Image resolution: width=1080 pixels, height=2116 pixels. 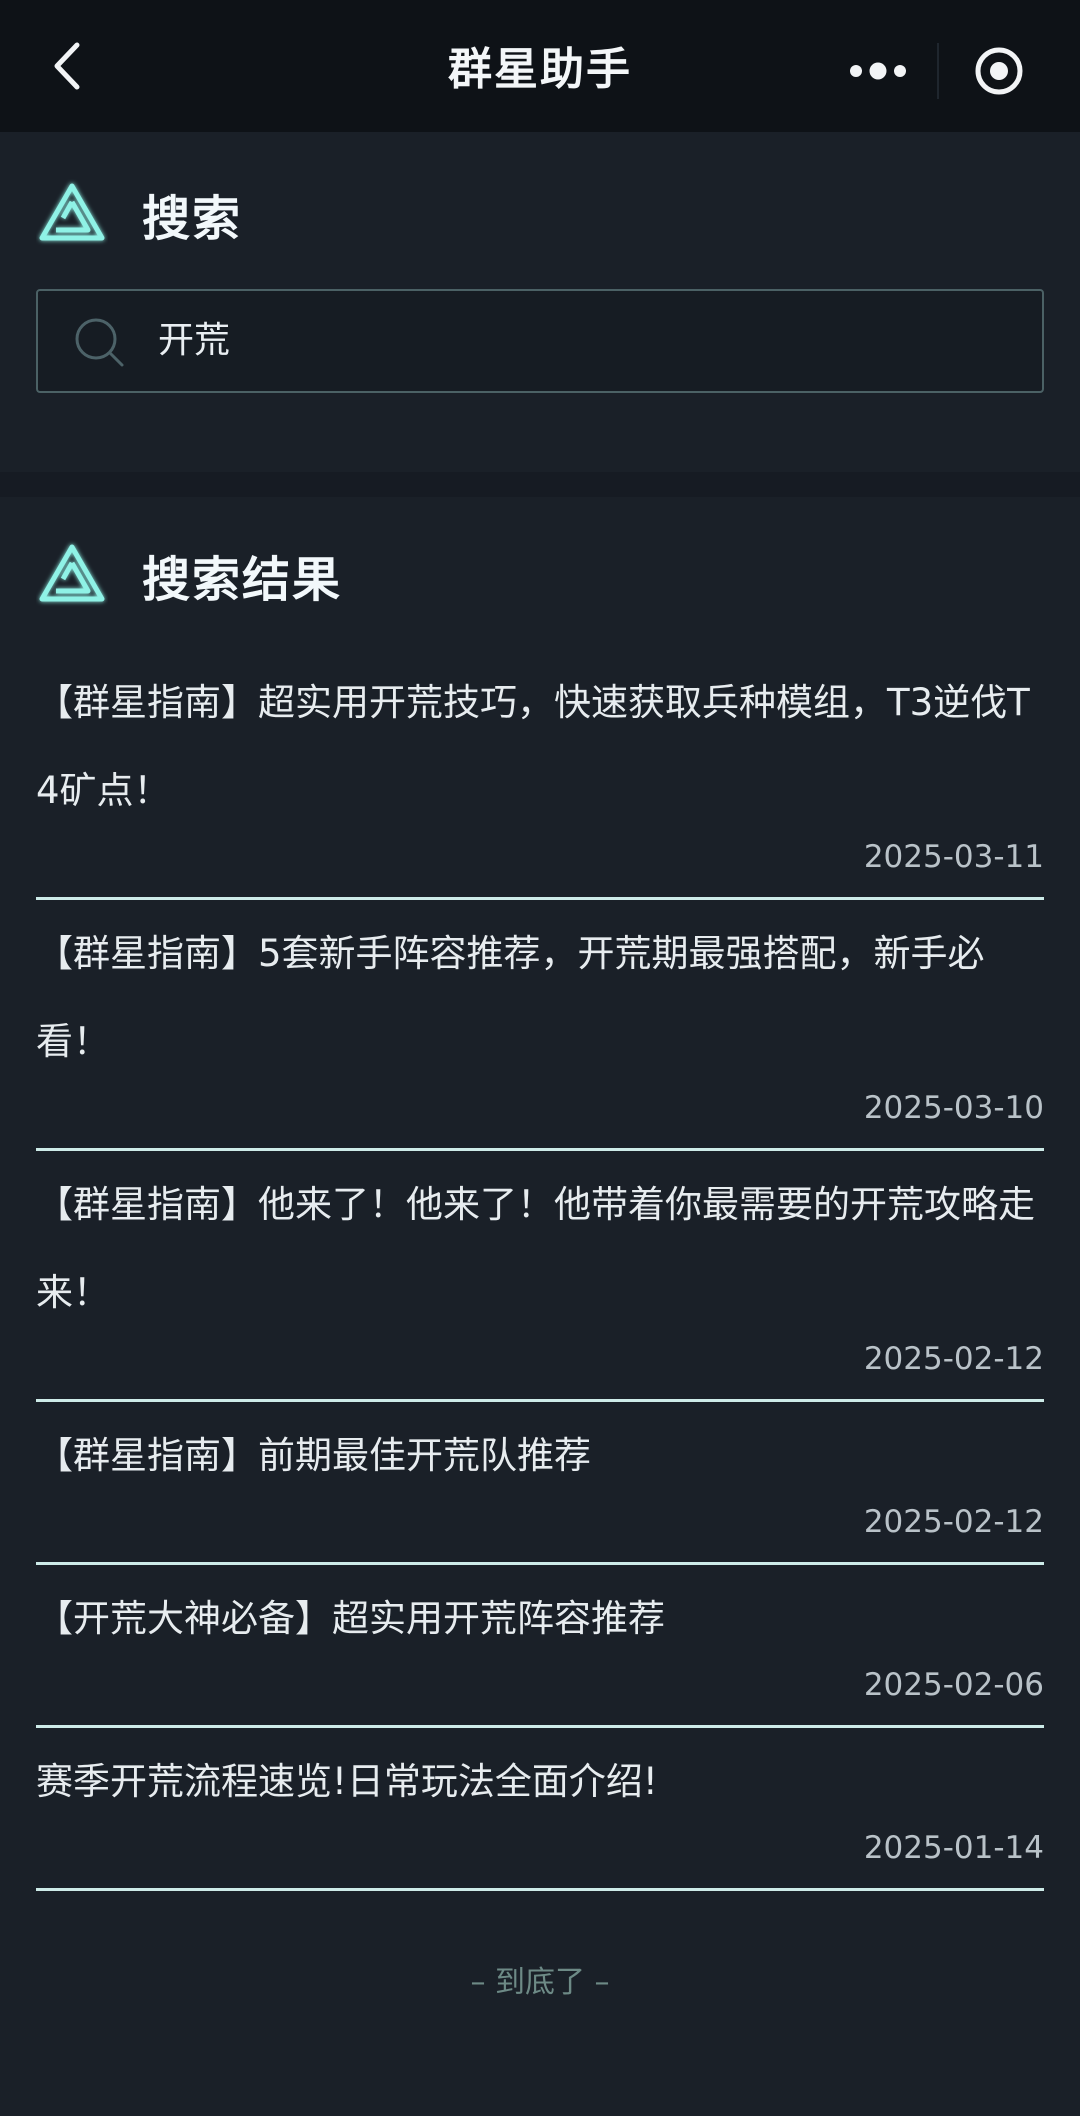 What do you see at coordinates (540, 1646) in the screenshot?
I see `result-item: 【开荒大神必备】超实用开荒阵容推荐 2025-02-06` at bounding box center [540, 1646].